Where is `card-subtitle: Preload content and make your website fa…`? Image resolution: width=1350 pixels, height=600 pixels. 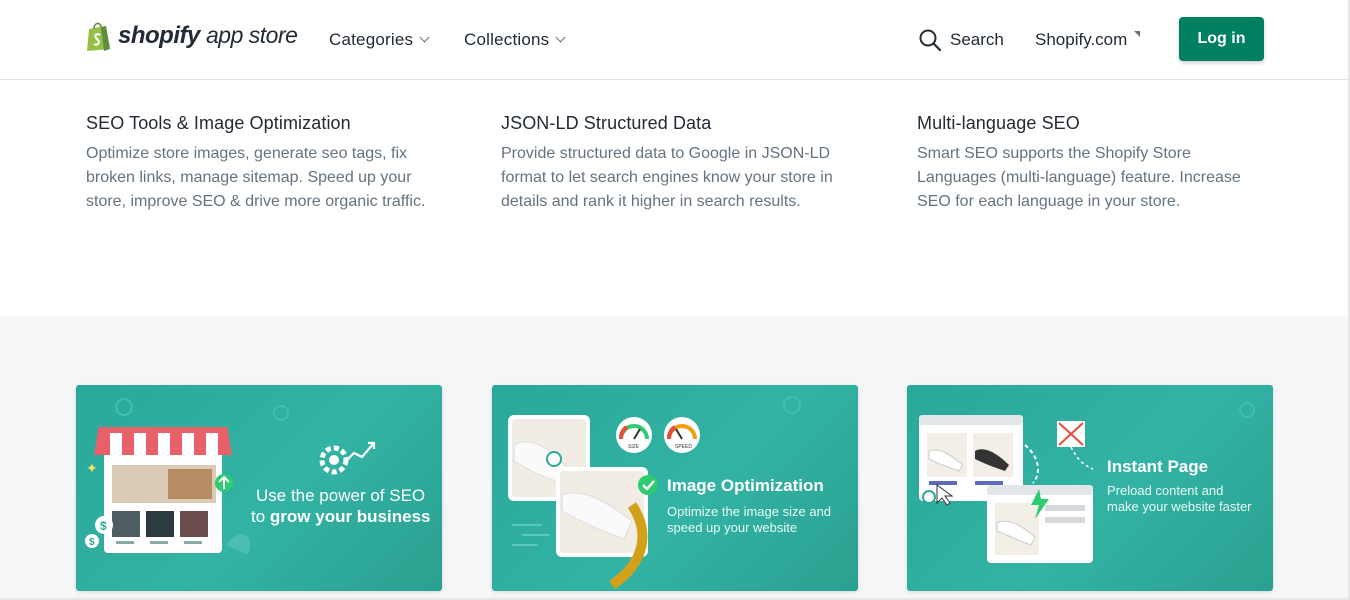 card-subtitle: Preload content and make your website fa… is located at coordinates (1179, 498).